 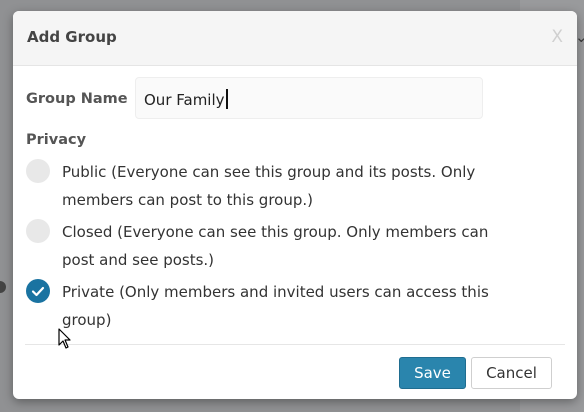 What do you see at coordinates (226, 99) in the screenshot?
I see `text-caret` at bounding box center [226, 99].